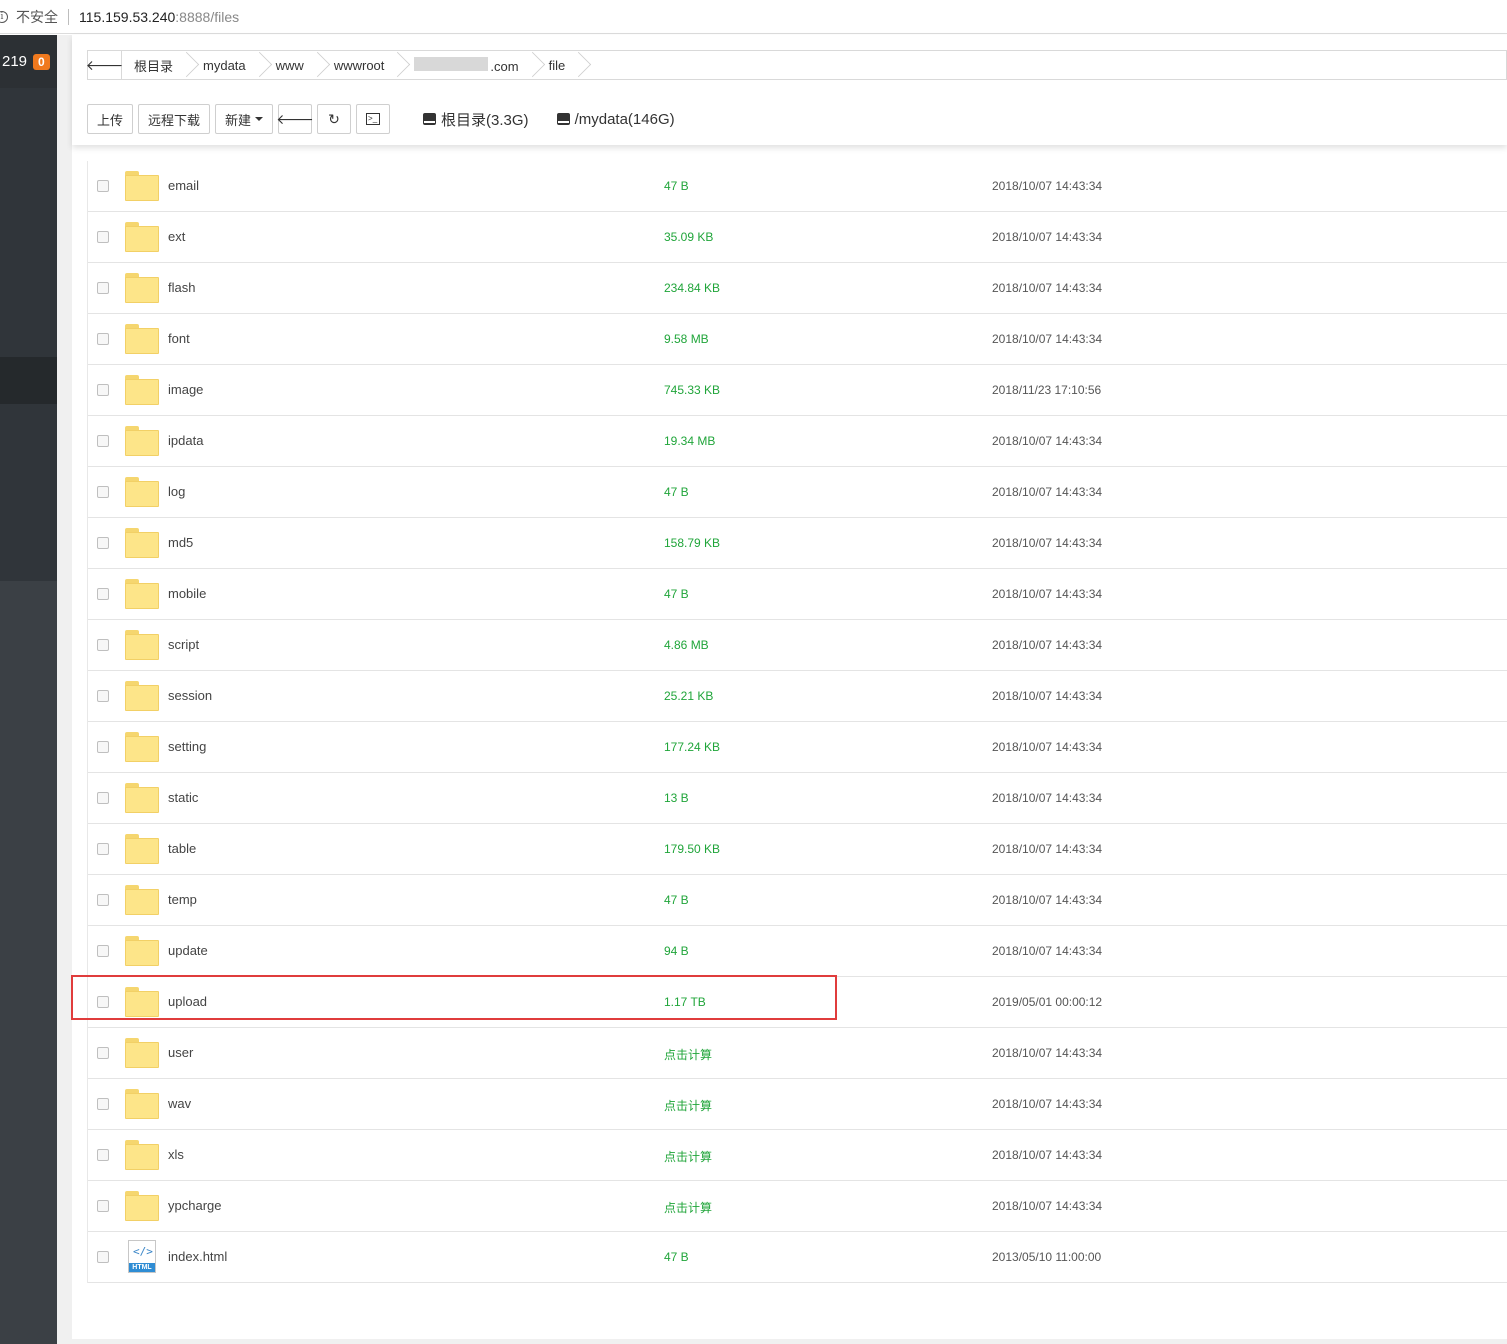 This screenshot has width=1507, height=1344. Describe the element at coordinates (334, 119) in the screenshot. I see `refresh-icon: ↻` at that location.